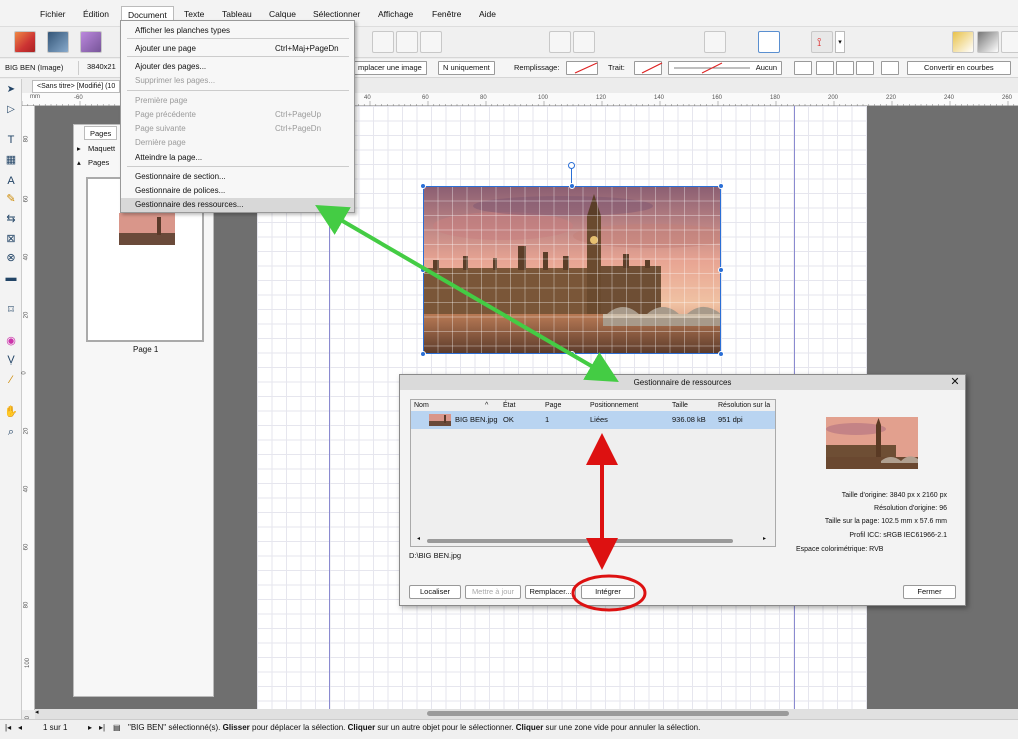  What do you see at coordinates (102, 728) in the screenshot?
I see `last-page-icon: ▸|` at bounding box center [102, 728].